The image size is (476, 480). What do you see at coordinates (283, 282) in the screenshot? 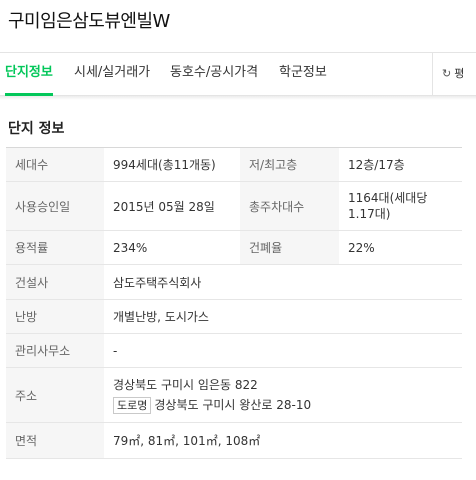
I see `builder-value: 삼도주택주식회사` at bounding box center [283, 282].